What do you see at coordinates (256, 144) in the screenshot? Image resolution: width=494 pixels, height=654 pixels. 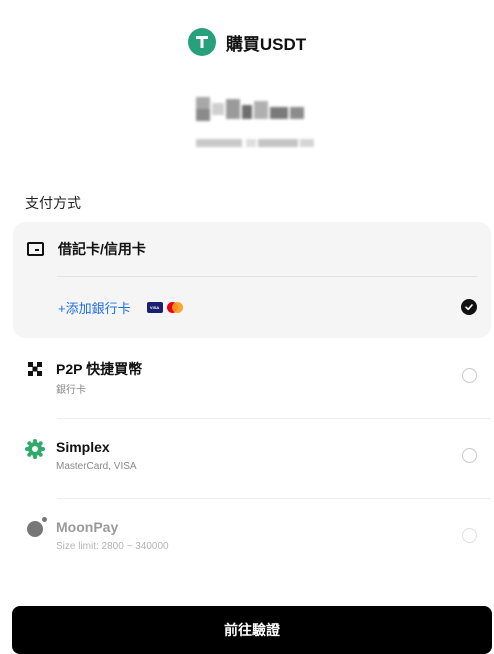 I see `amount-sub-masked` at bounding box center [256, 144].